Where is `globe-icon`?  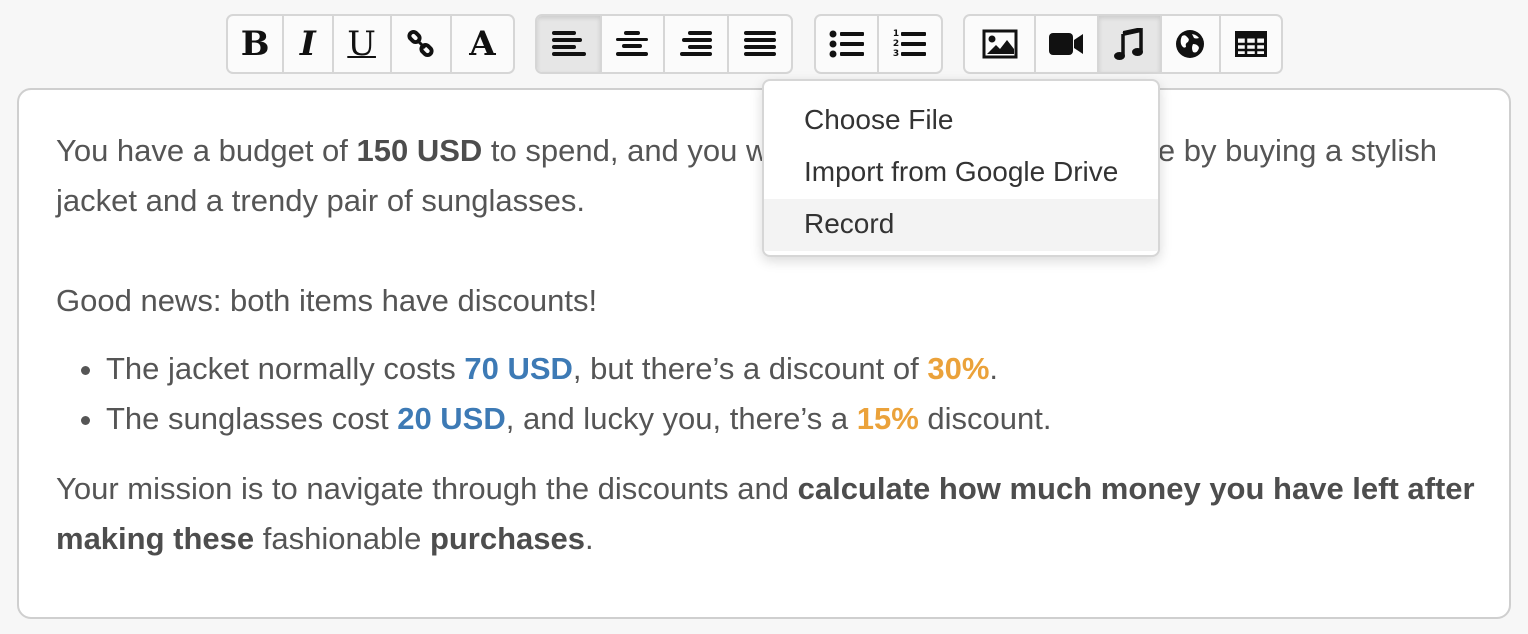
globe-icon is located at coordinates (1190, 44).